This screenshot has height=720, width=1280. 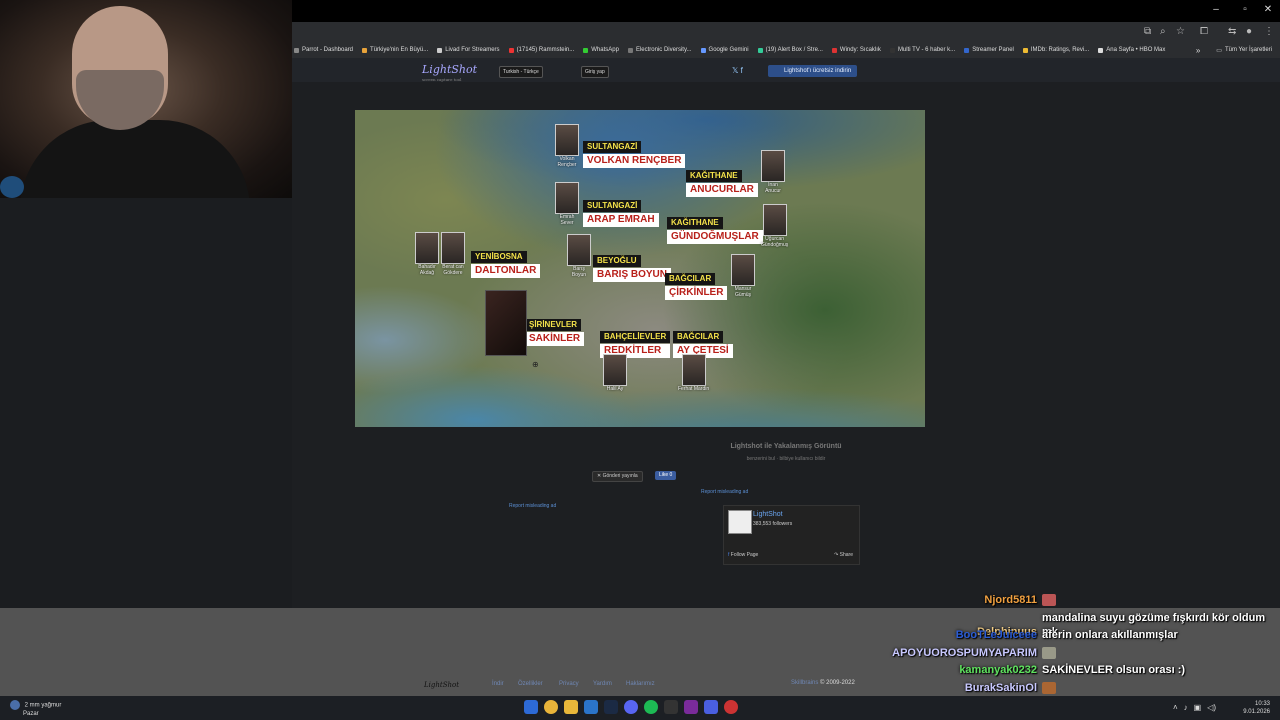 What do you see at coordinates (1204, 31) in the screenshot?
I see `extensions-icon: ⧠` at bounding box center [1204, 31].